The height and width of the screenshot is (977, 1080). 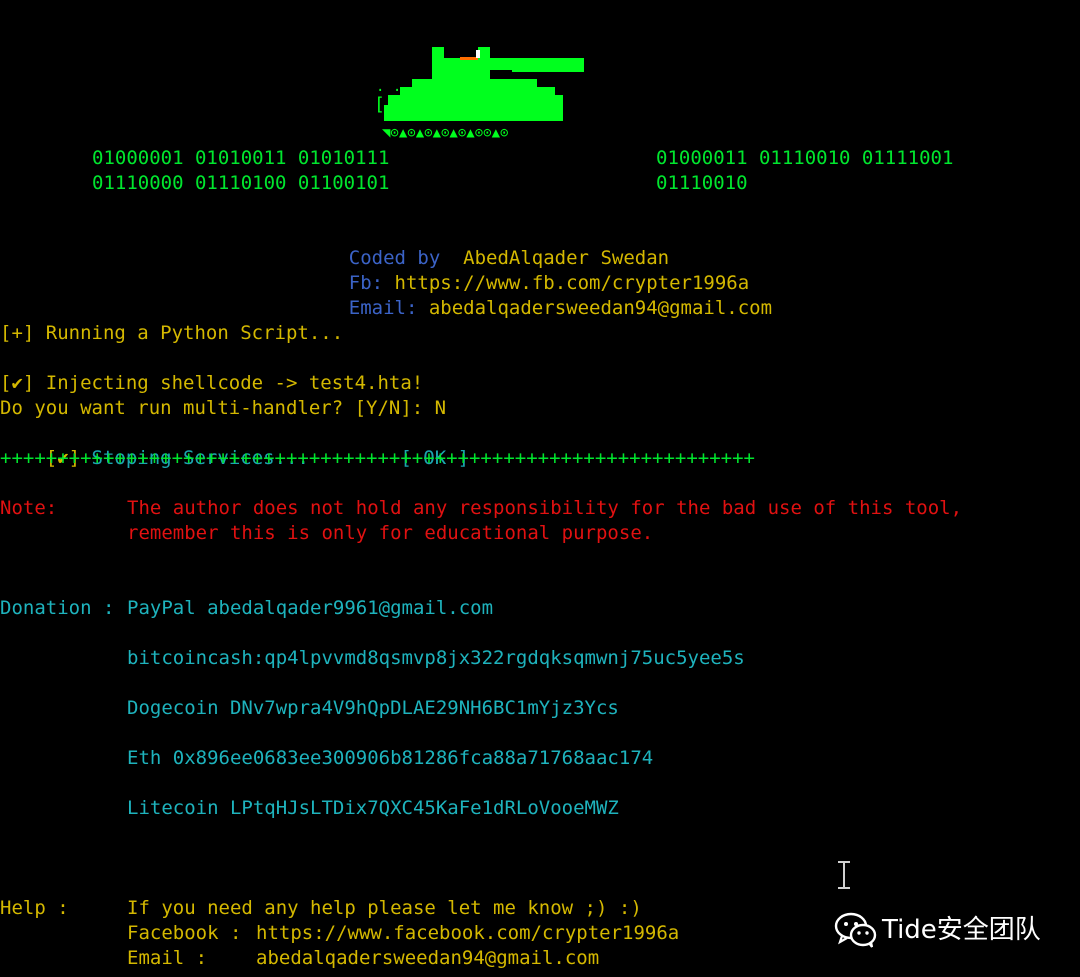 What do you see at coordinates (212, 383) in the screenshot?
I see `log-injecting: [✔] Injecting shellcode -> test4.hta!` at bounding box center [212, 383].